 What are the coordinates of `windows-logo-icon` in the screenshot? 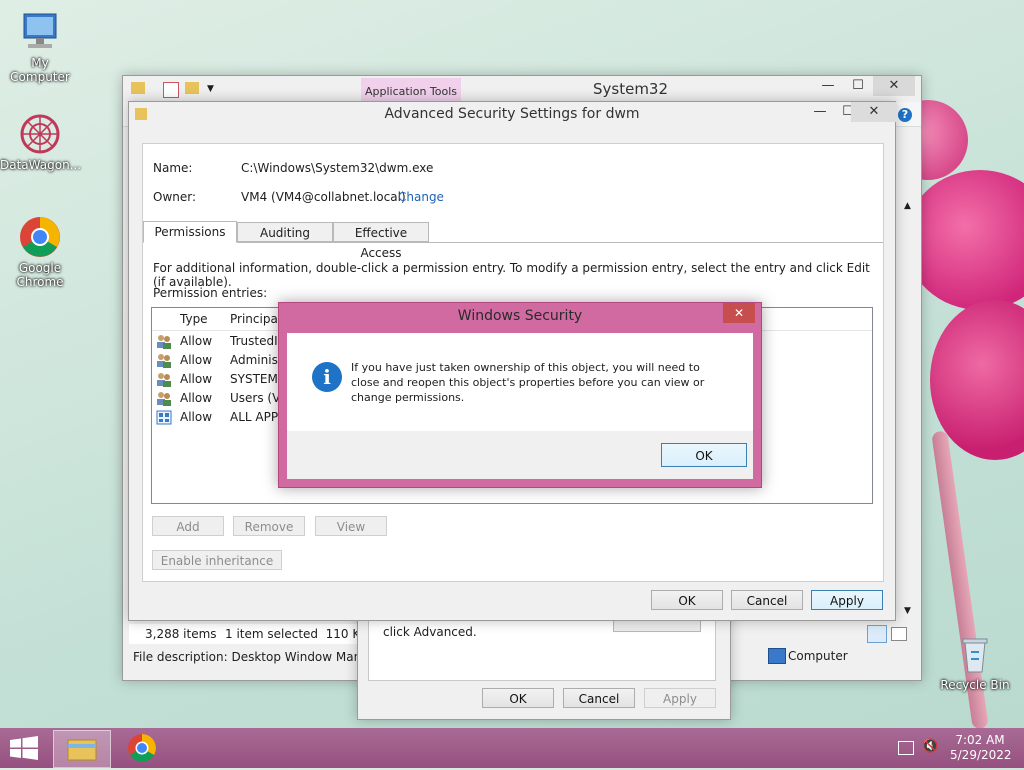 It's located at (24, 748).